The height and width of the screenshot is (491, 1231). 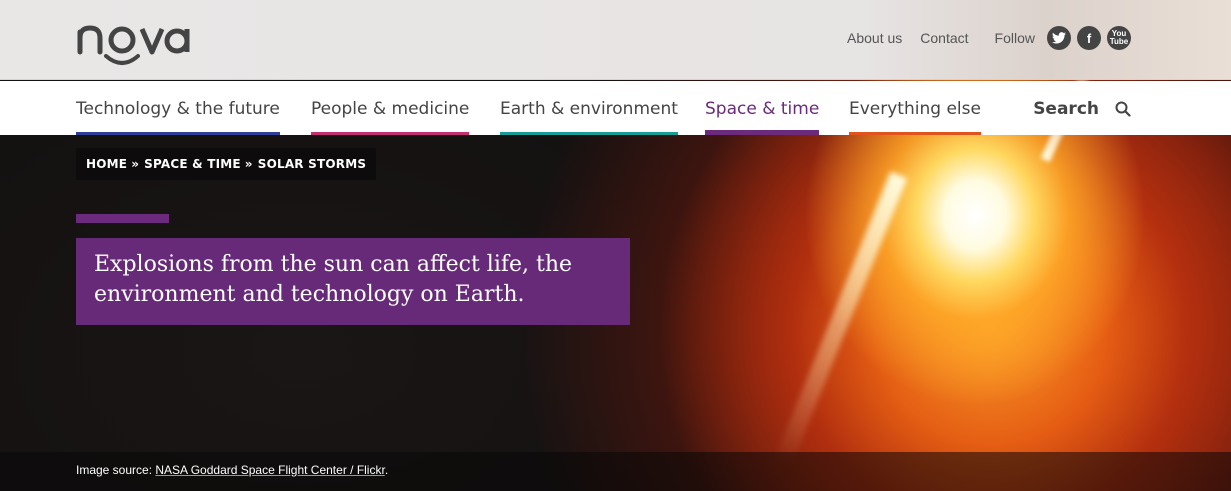 I want to click on nav-label: Space & time, so click(x=762, y=109).